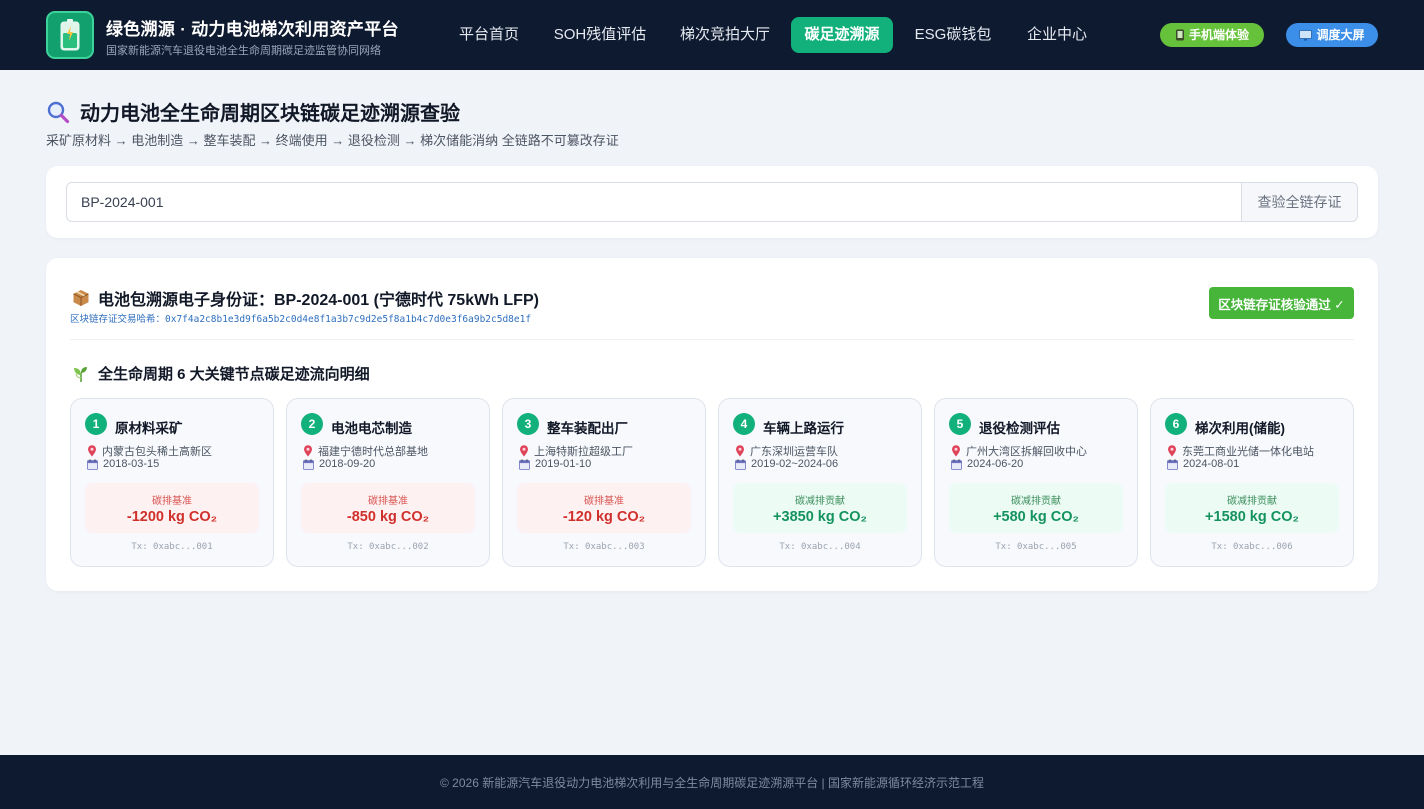  I want to click on node-step-number: 1, so click(96, 424).